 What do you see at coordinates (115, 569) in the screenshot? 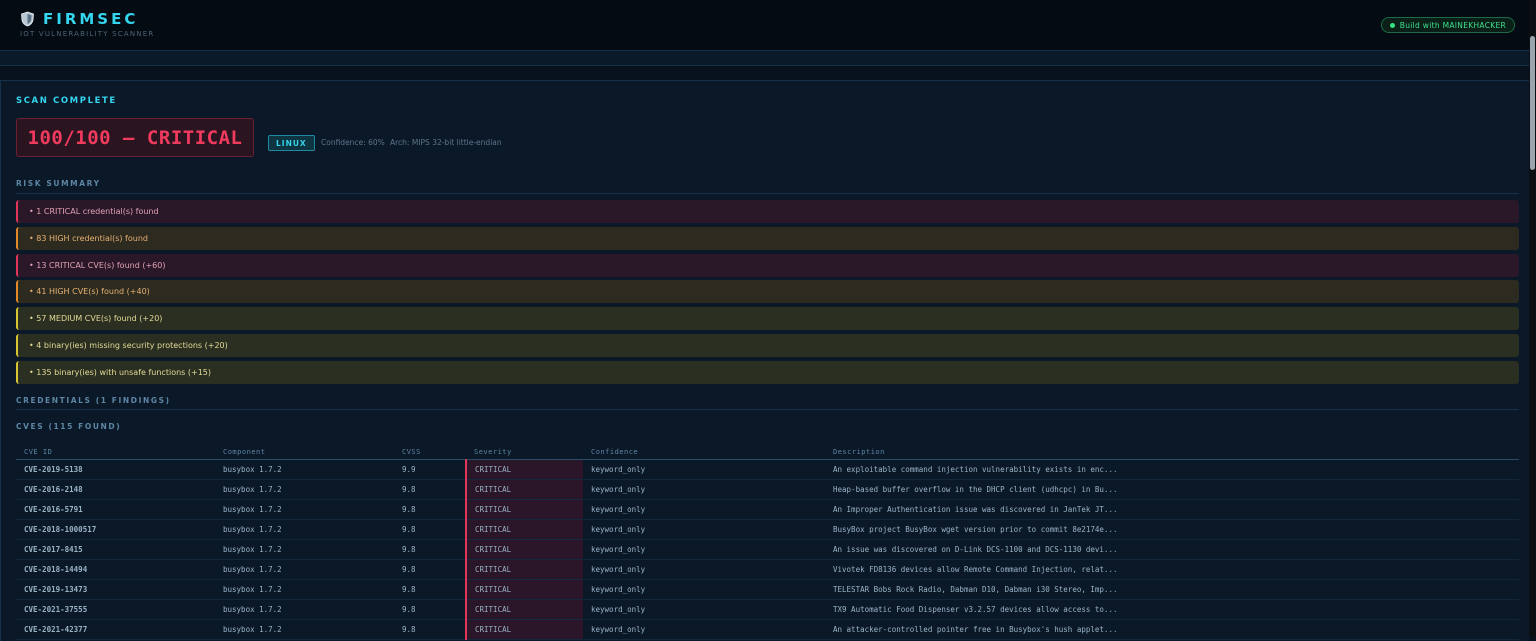
I see `cve-id: CVE-2018-14494` at bounding box center [115, 569].